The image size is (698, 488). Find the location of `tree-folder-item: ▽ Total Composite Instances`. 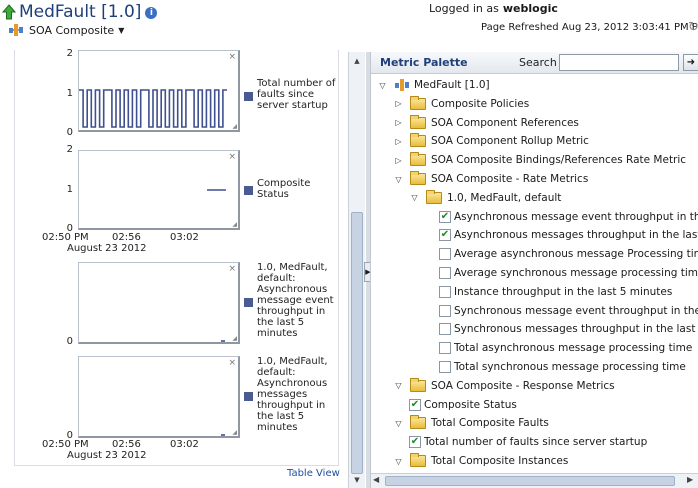

tree-folder-item: ▽ Total Composite Instances is located at coordinates (480, 461).